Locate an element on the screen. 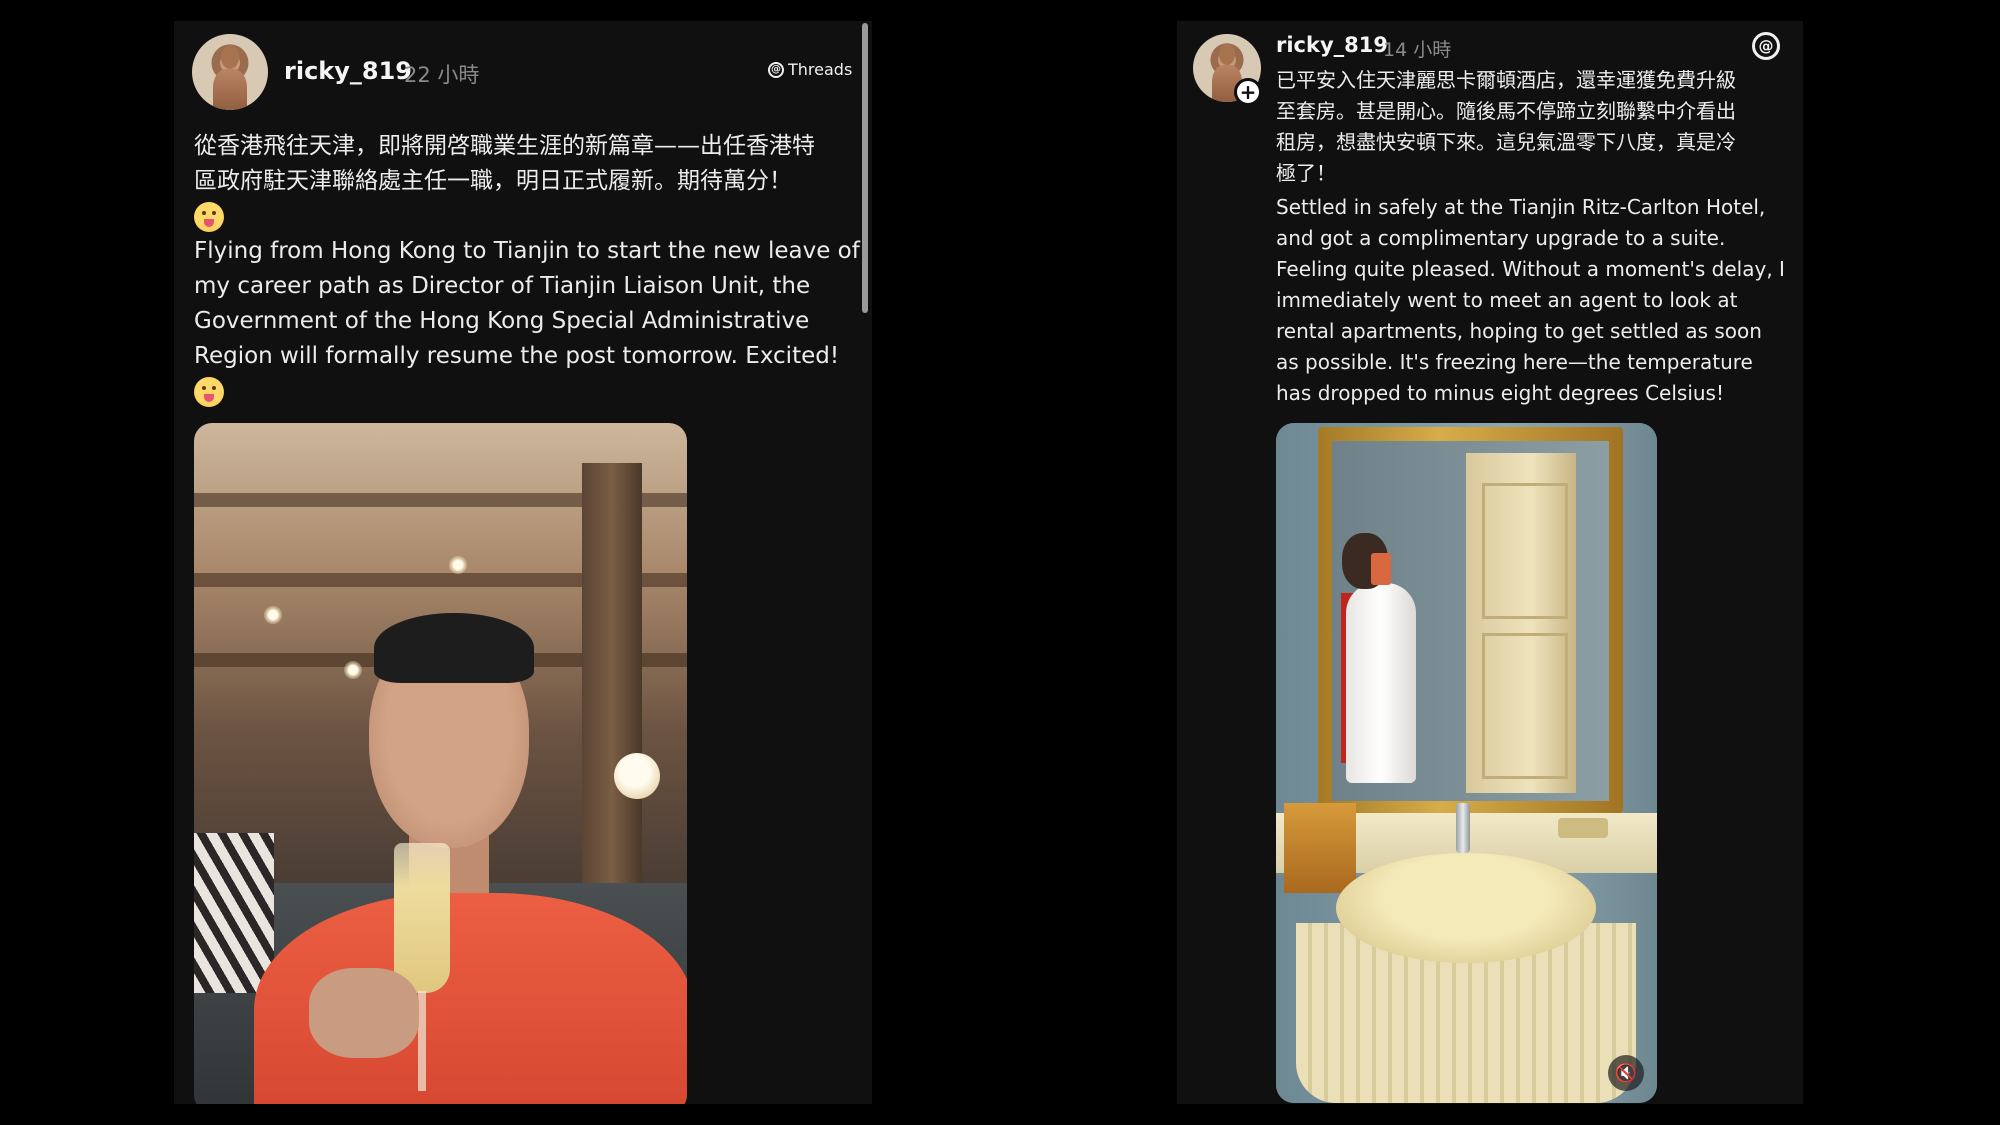 Image resolution: width=2000 pixels, height=1125 pixels. person-hair is located at coordinates (454, 648).